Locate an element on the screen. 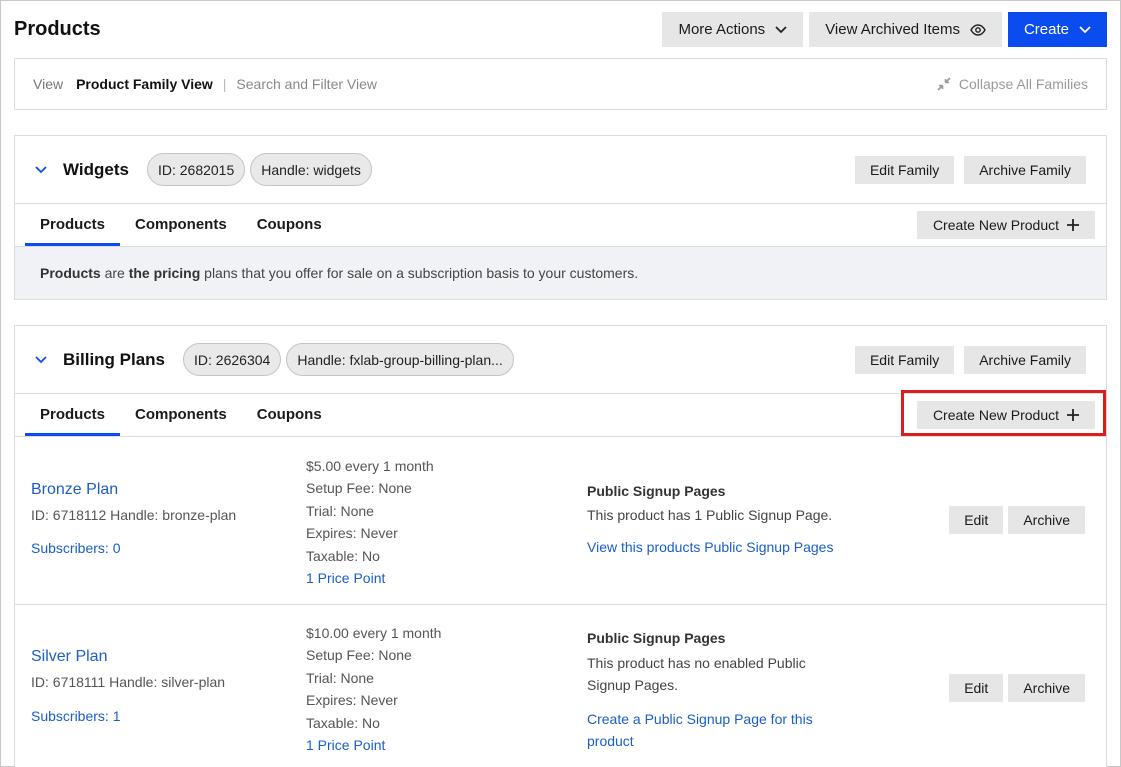 This screenshot has width=1121, height=767. create-button: Create is located at coordinates (1057, 29).